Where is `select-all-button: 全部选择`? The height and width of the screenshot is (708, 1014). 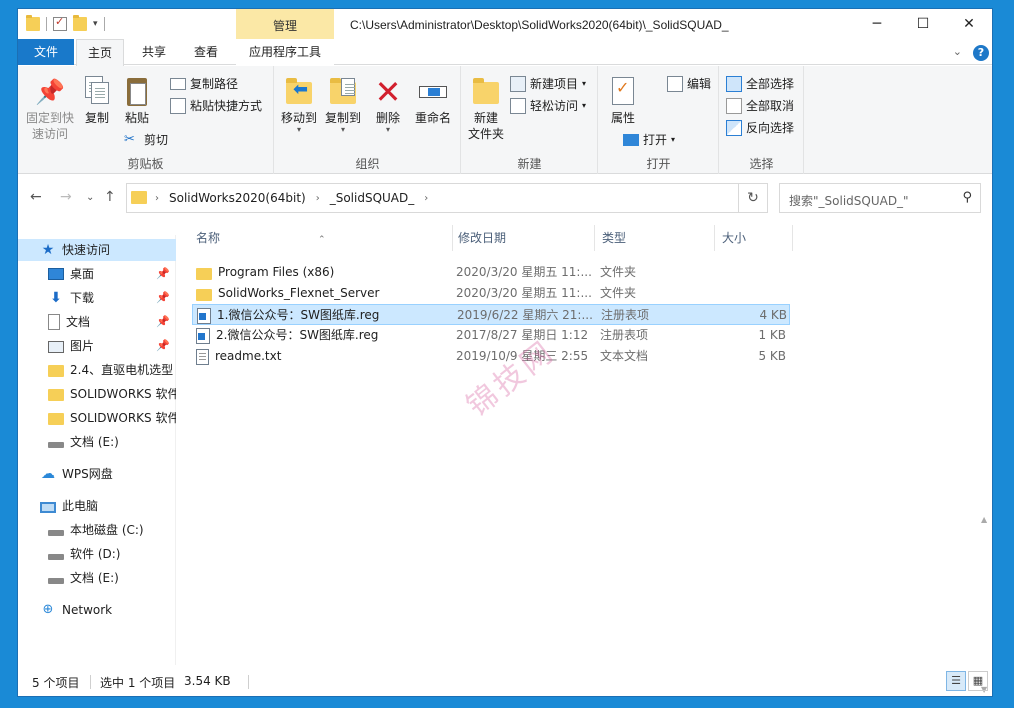 select-all-button: 全部选择 is located at coordinates (760, 84).